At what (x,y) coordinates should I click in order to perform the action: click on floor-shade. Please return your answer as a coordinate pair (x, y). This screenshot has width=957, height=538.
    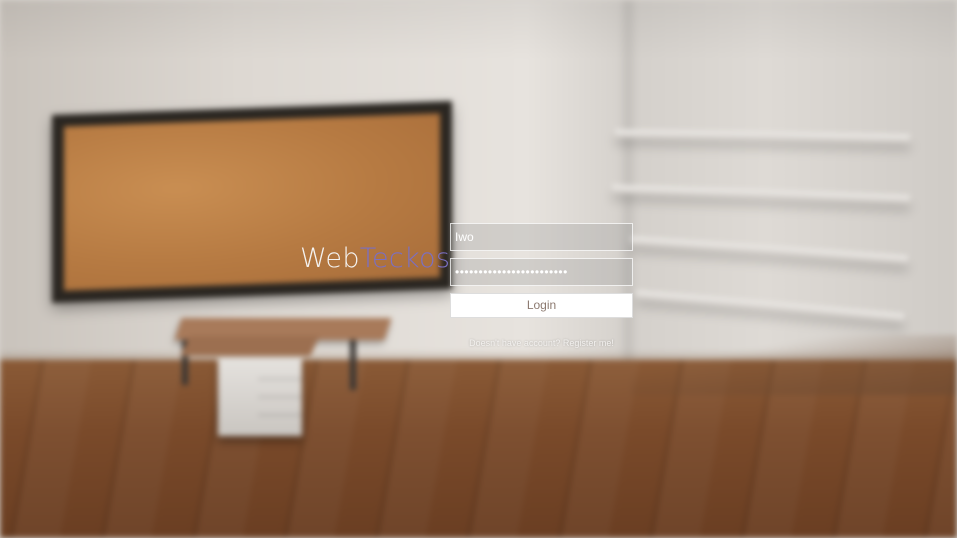
    Looking at the image, I should click on (793, 365).